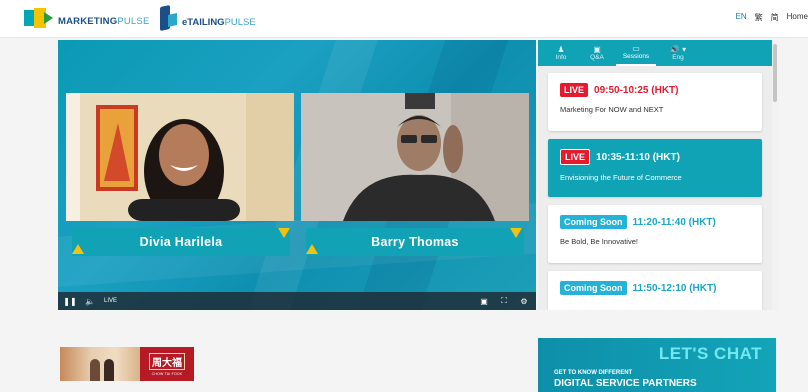  I want to click on tab-sessions-label: Sessions, so click(636, 56).